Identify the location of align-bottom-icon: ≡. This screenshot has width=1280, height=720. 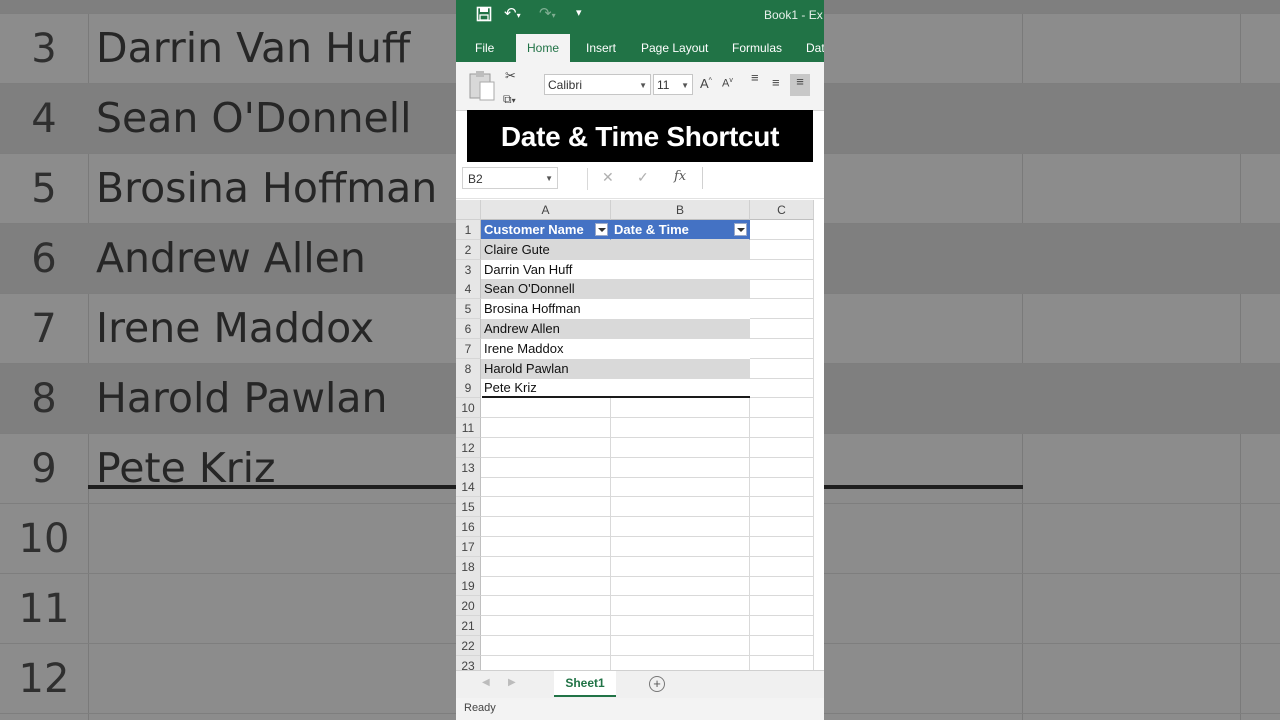
(800, 85).